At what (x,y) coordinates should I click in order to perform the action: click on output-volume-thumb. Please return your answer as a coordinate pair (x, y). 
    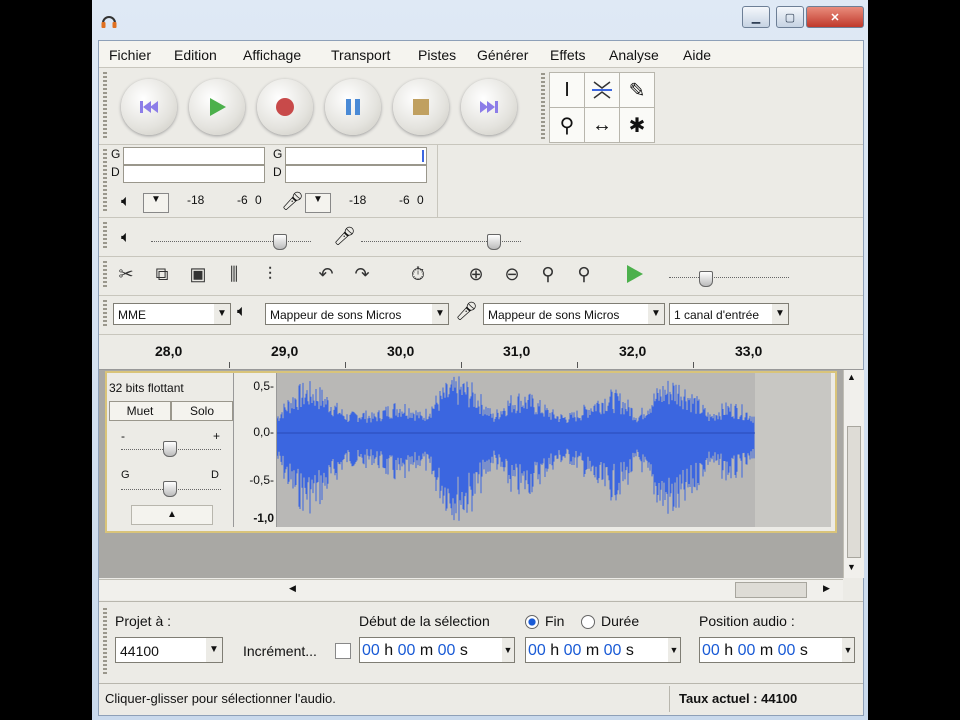
    Looking at the image, I should click on (280, 242).